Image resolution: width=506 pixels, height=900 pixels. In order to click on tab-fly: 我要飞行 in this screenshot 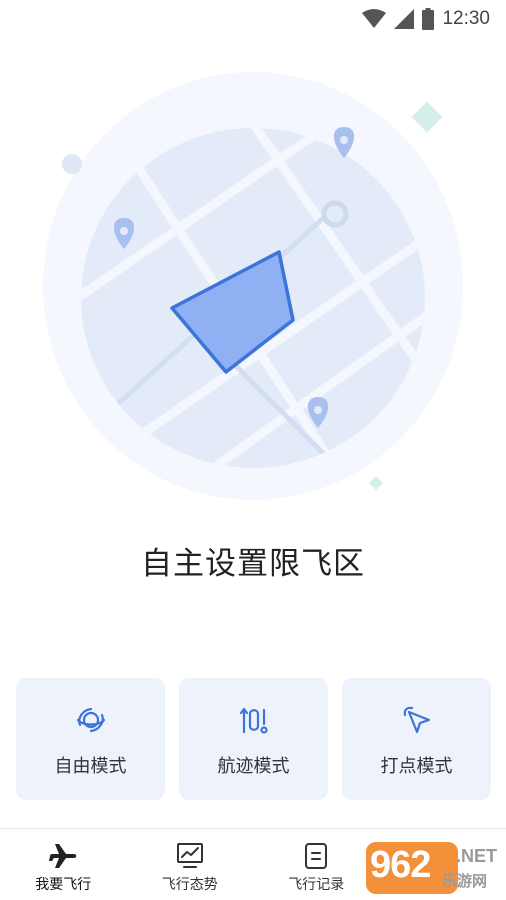, I will do `click(63, 864)`.